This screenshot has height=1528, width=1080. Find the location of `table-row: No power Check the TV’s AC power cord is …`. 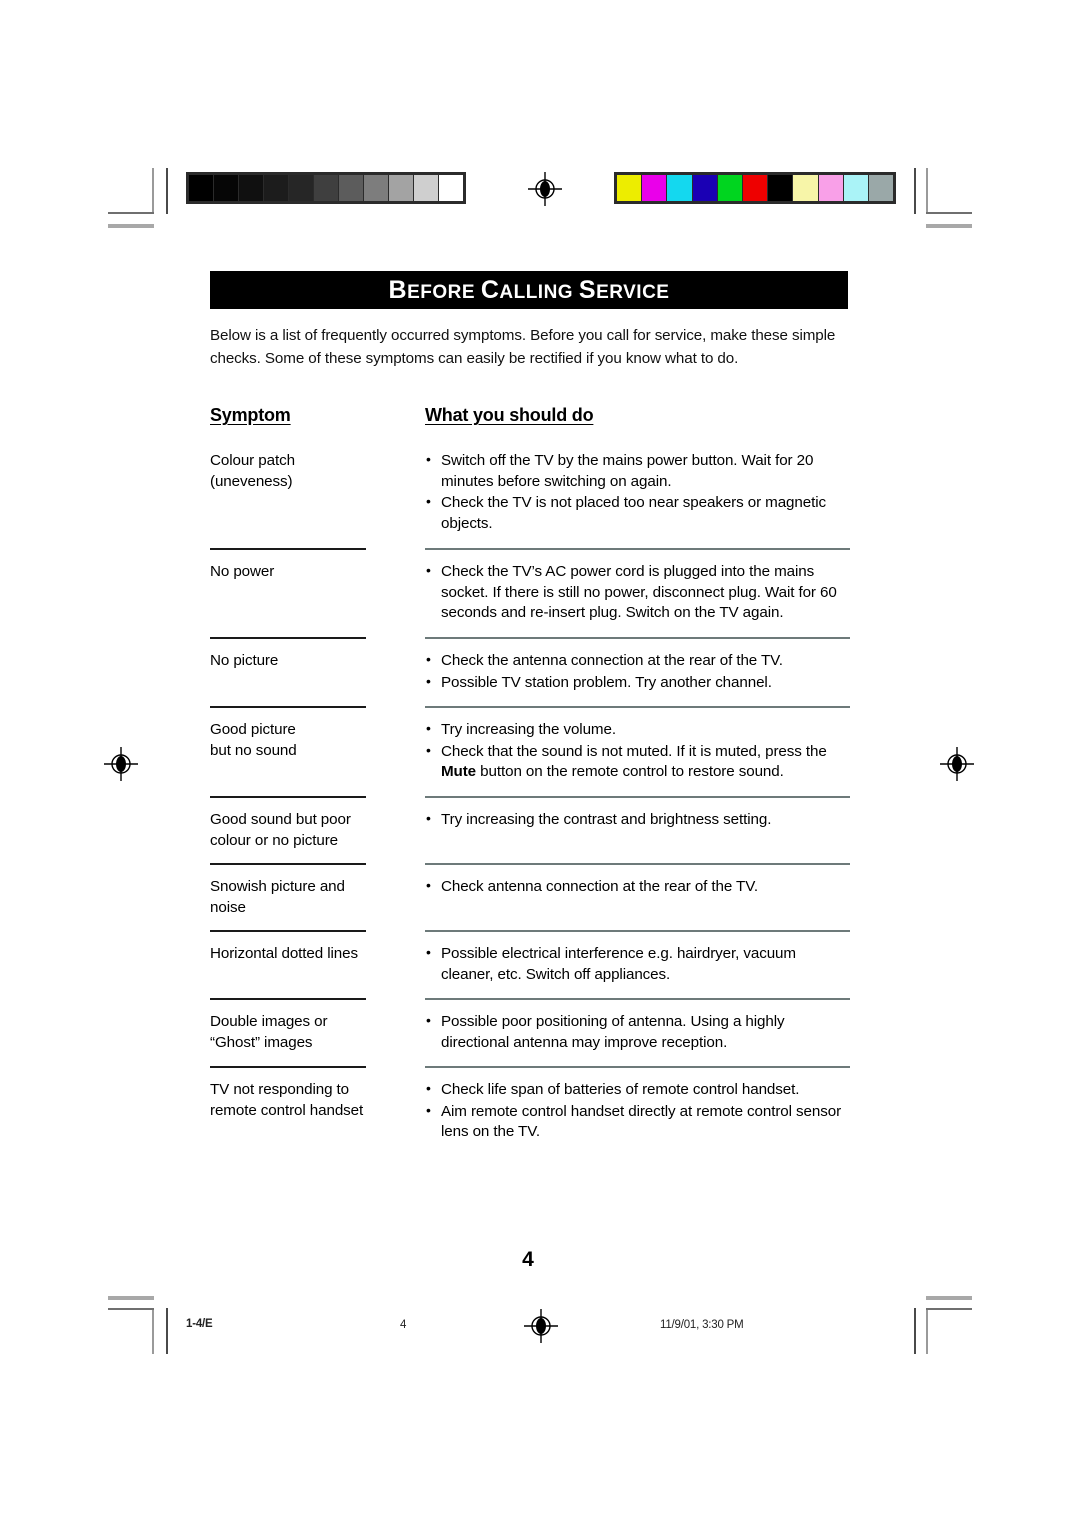

table-row: No power Check the TV’s AC power cord is … is located at coordinates (530, 604).